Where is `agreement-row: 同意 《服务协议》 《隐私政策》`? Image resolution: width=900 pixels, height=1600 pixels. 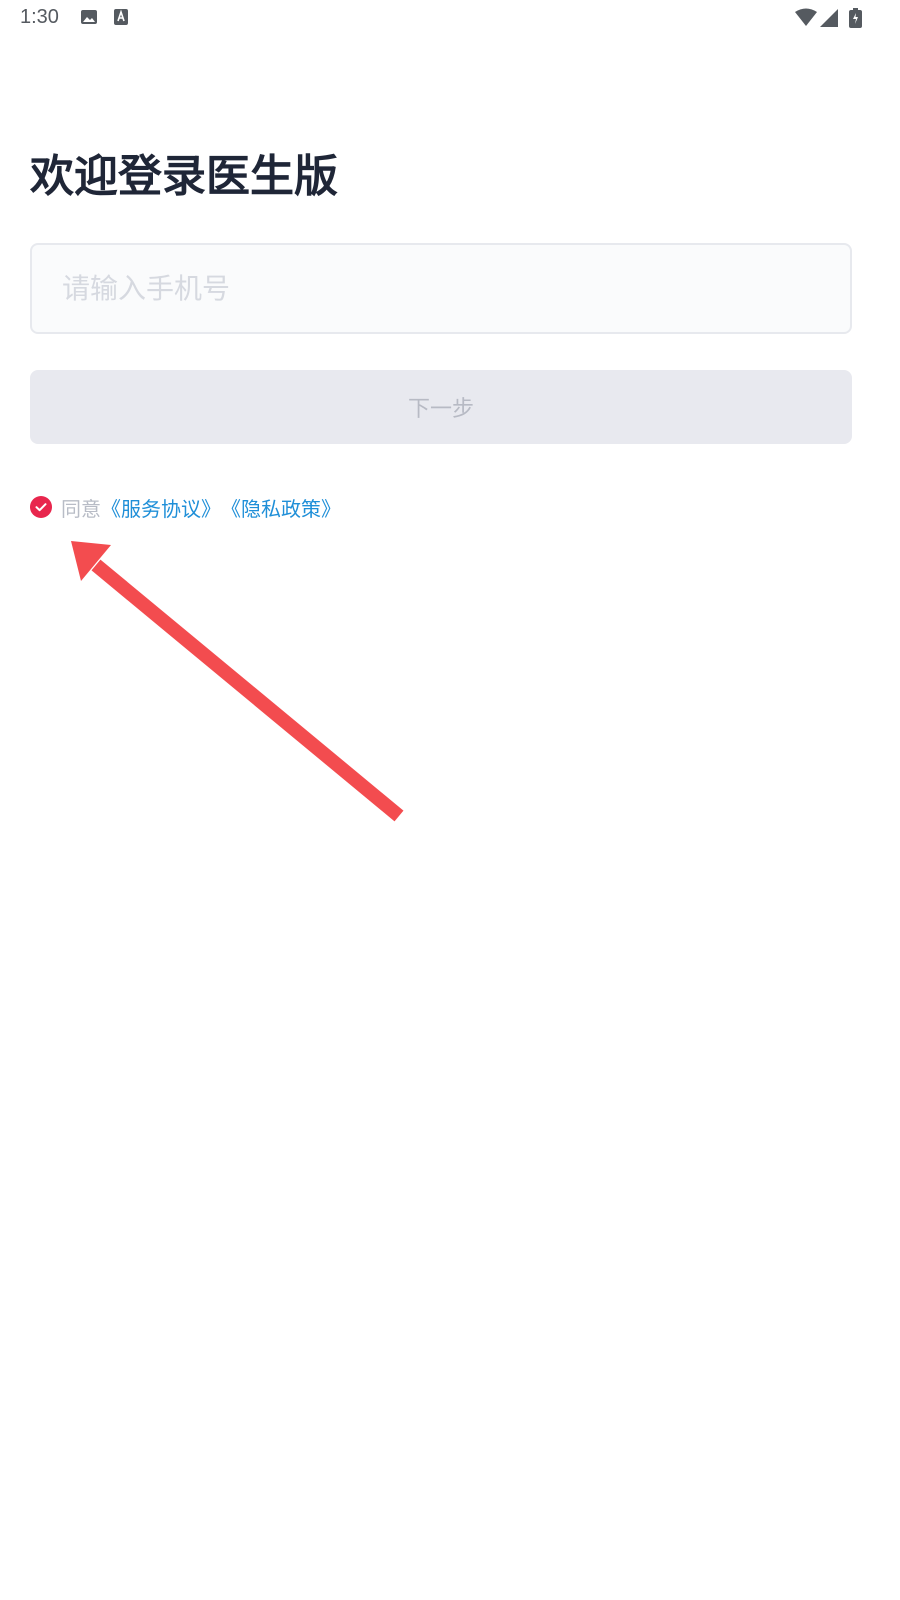
agreement-row: 同意 《服务协议》 《隐私政策》 is located at coordinates (185, 507).